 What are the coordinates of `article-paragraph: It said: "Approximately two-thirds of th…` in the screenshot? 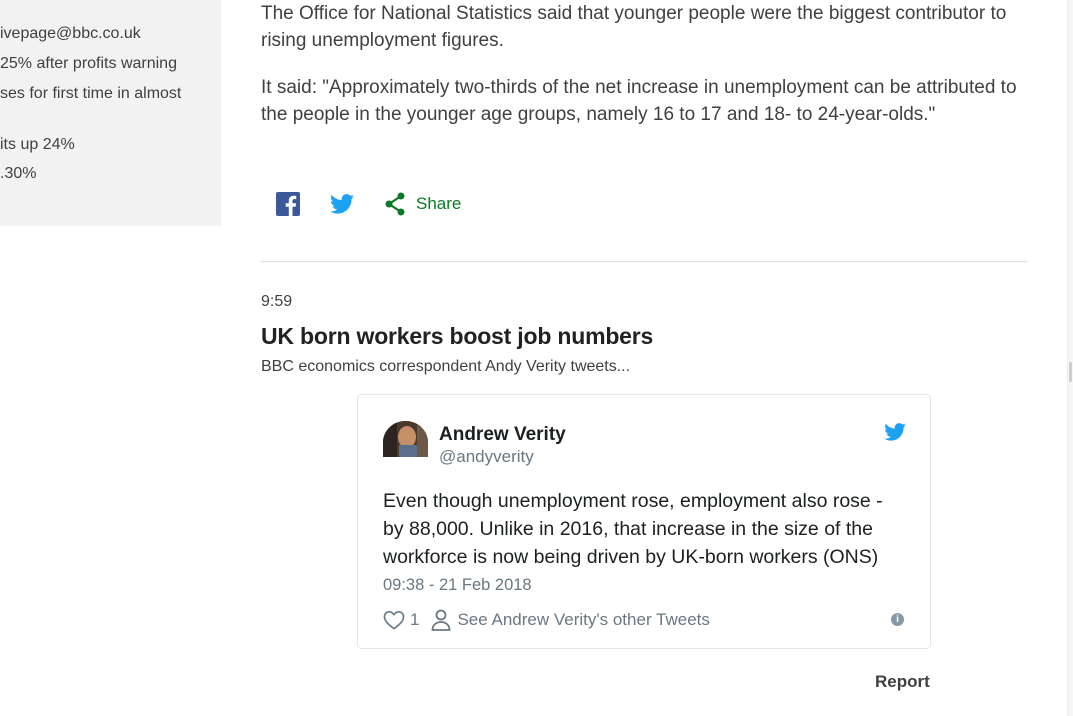 It's located at (639, 101).